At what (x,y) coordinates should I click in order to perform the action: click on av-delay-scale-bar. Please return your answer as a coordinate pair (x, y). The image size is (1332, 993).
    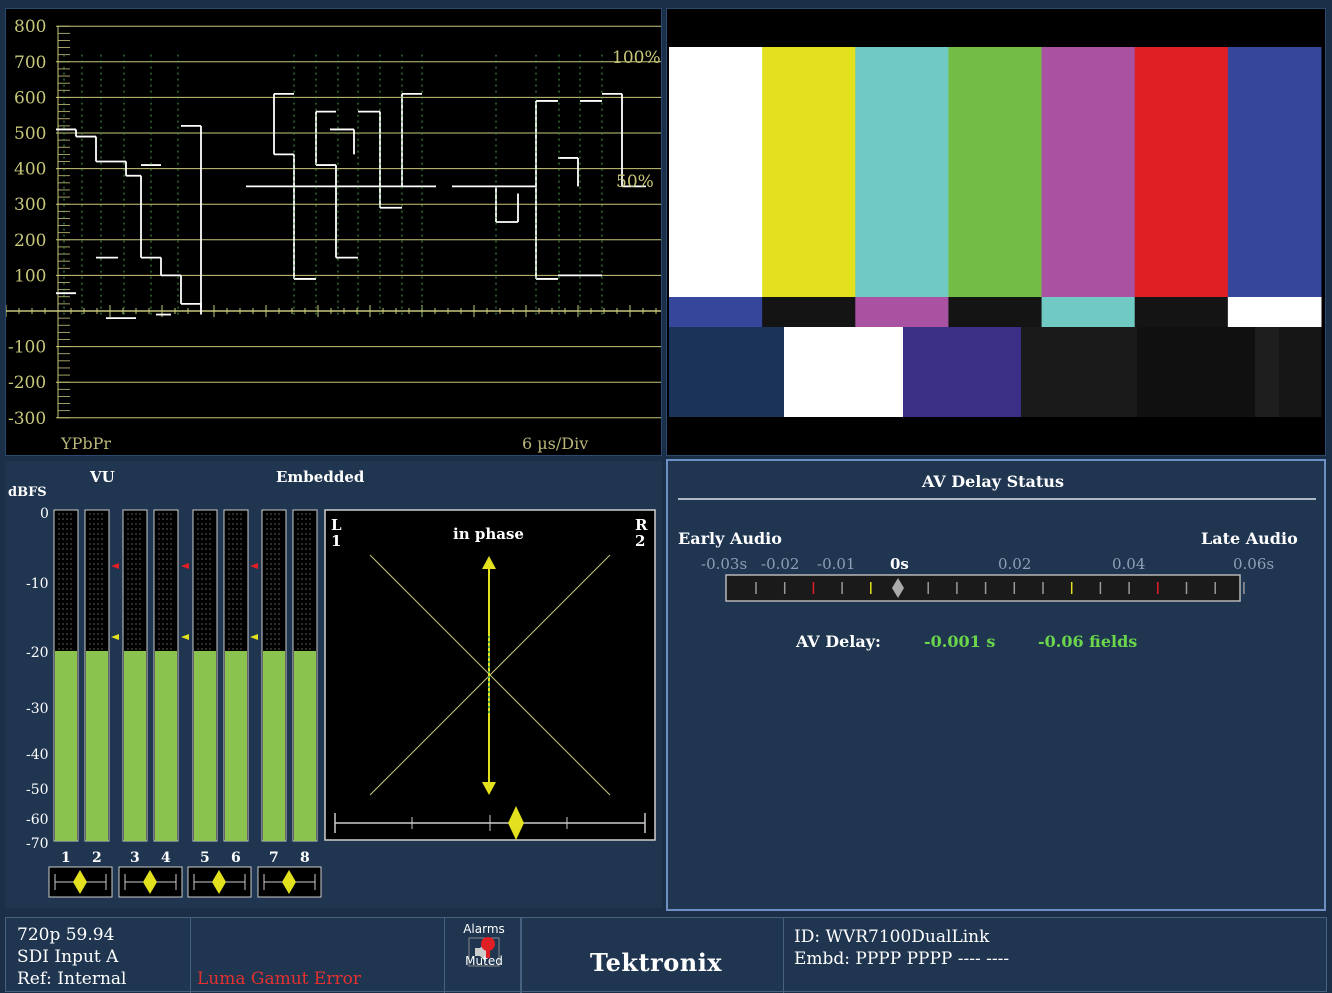
    Looking at the image, I should click on (983, 588).